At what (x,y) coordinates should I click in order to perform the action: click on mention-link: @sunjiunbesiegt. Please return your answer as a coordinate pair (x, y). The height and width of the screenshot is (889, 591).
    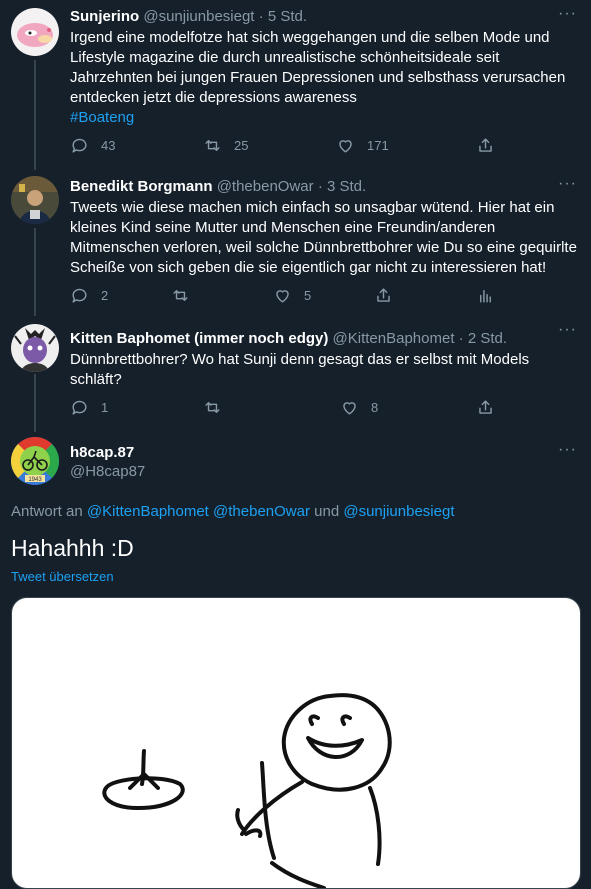
    Looking at the image, I should click on (398, 511).